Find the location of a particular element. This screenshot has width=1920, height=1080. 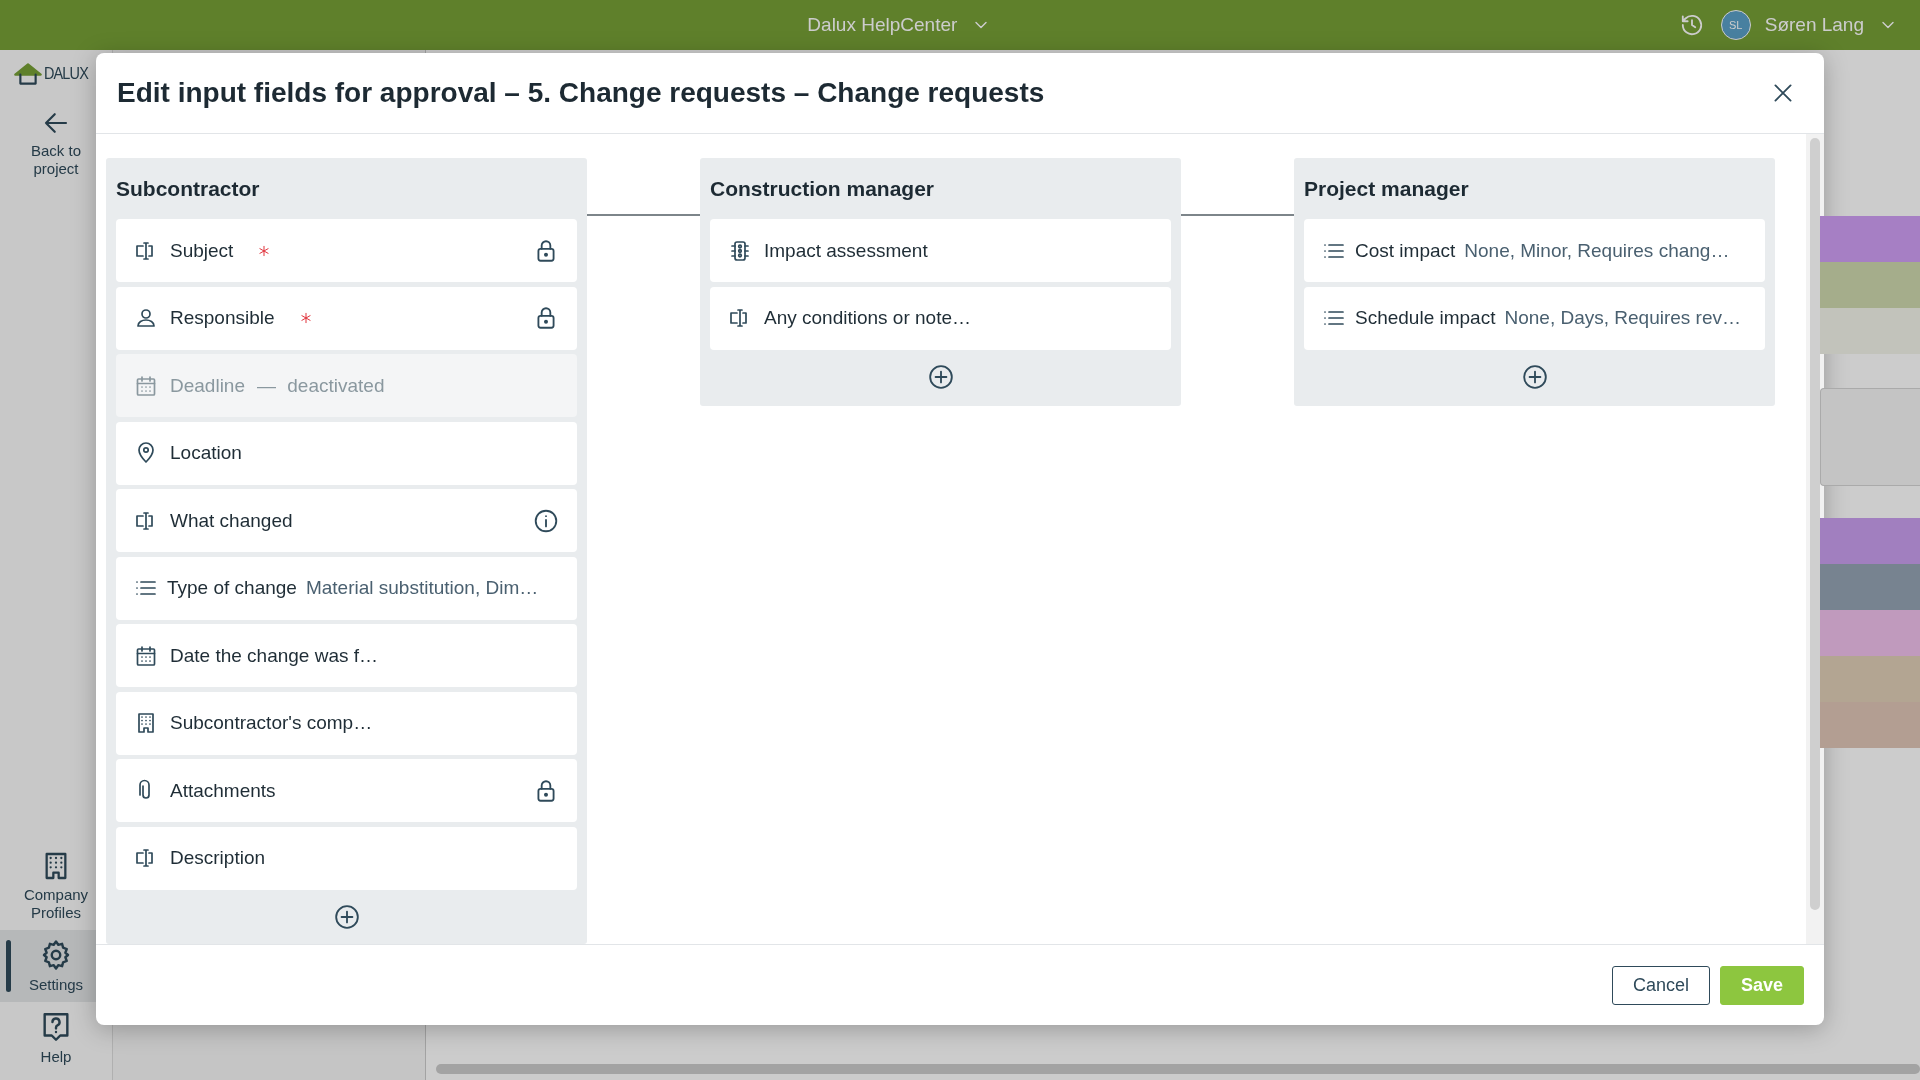

person-icon is located at coordinates (146, 318).